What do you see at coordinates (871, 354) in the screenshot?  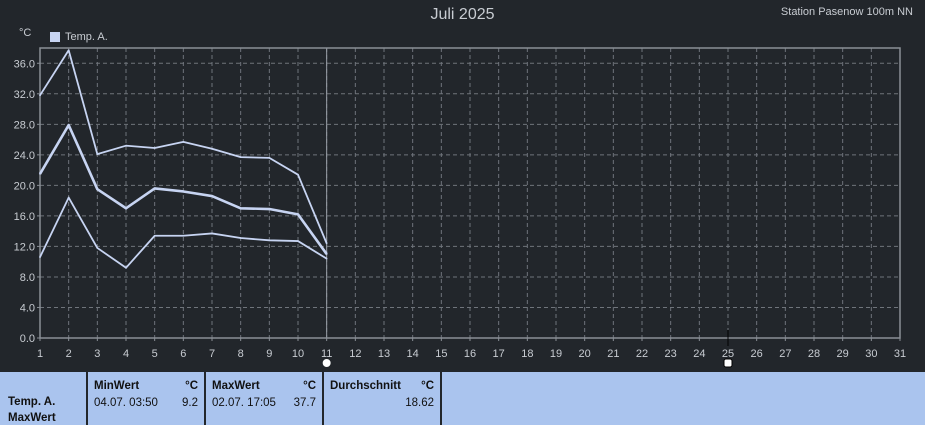 I see `x-tick-label: 30` at bounding box center [871, 354].